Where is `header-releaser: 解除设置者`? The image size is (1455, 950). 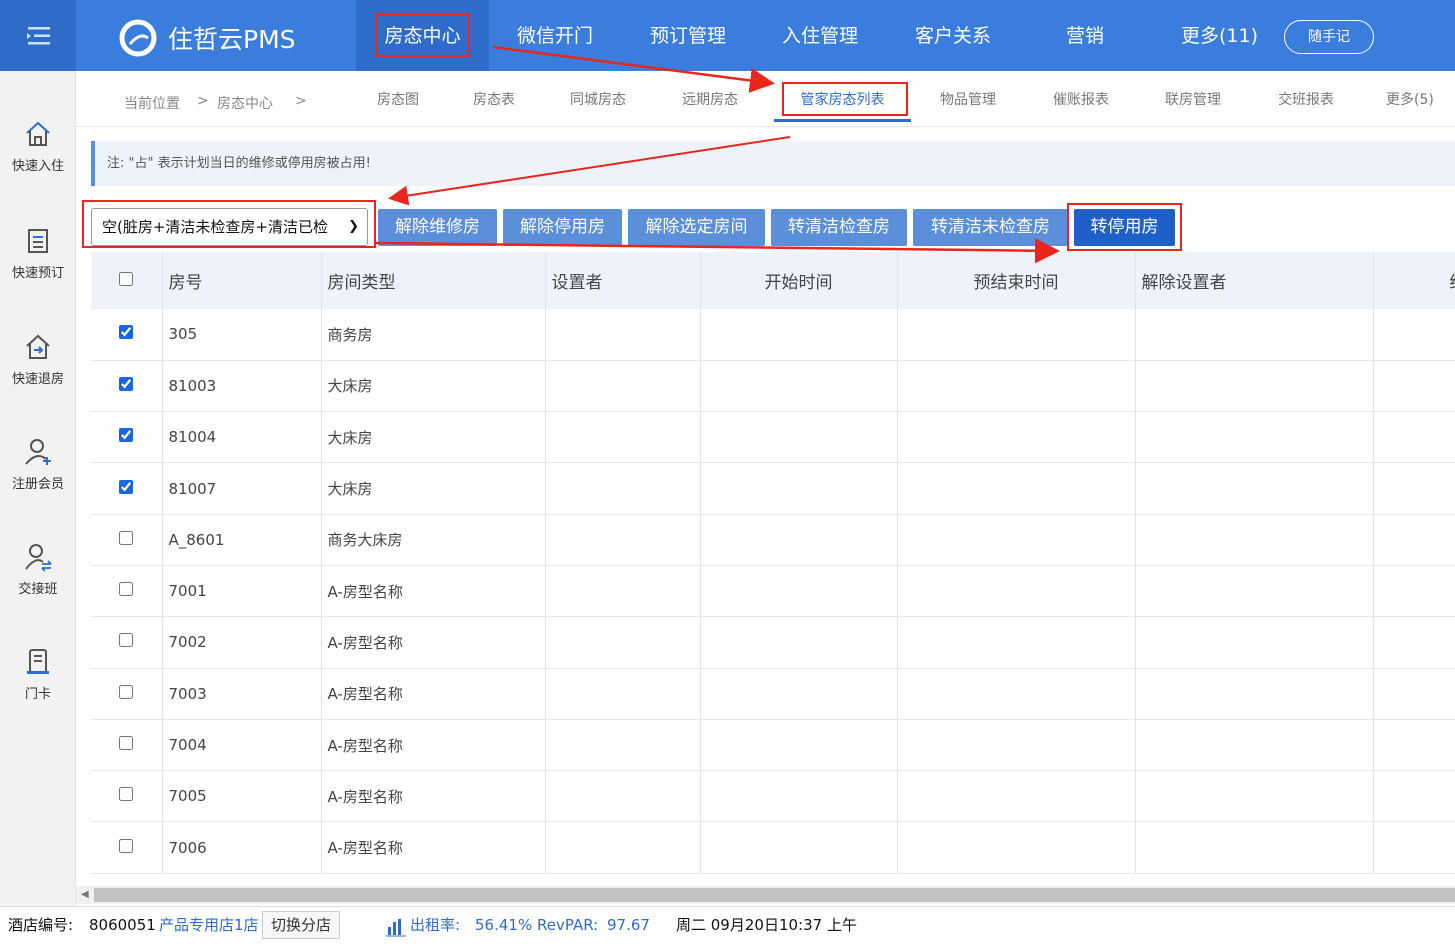
header-releaser: 解除设置者 is located at coordinates (1254, 280).